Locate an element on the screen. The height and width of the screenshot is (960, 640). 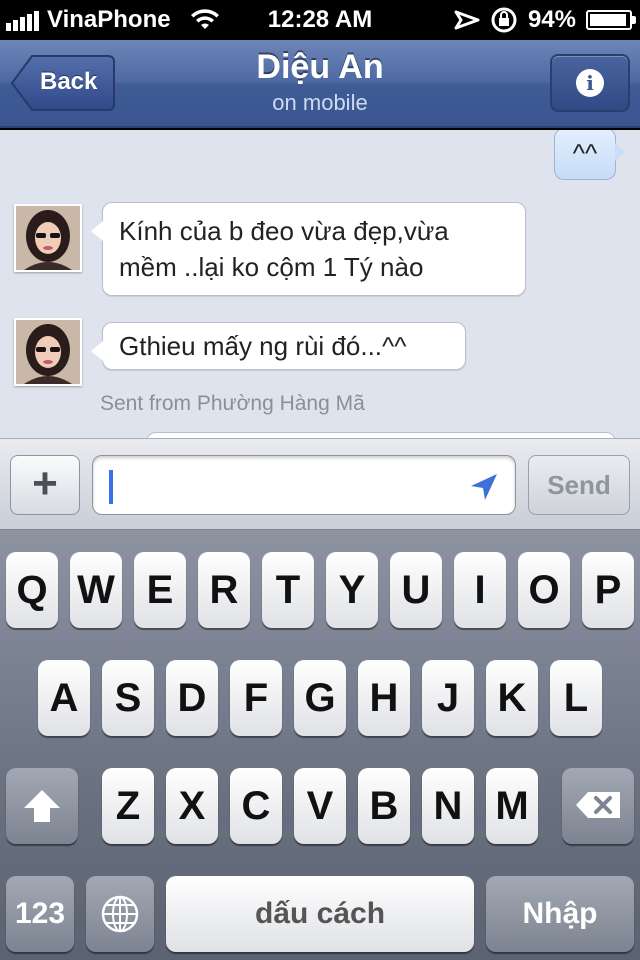
composer-bar: + Send is located at coordinates (320, 484).